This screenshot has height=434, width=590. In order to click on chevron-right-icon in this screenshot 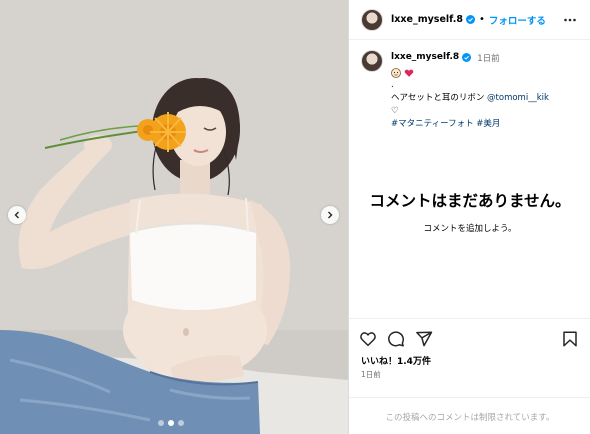, I will do `click(330, 215)`.